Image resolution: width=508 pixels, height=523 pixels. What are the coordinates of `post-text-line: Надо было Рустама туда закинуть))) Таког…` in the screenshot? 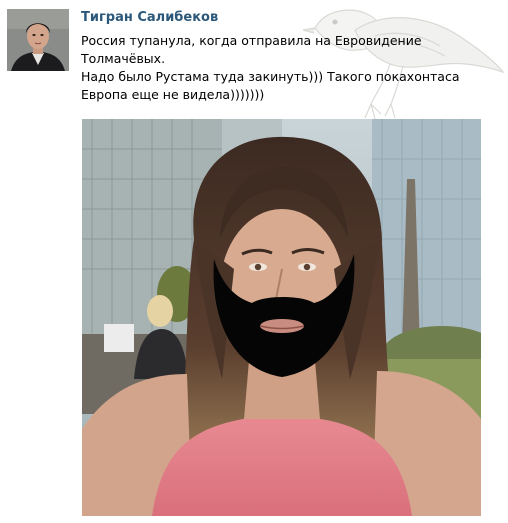 It's located at (270, 76).